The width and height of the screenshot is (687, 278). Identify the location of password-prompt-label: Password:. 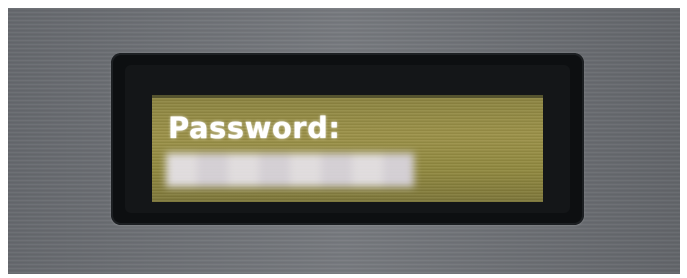
(254, 128).